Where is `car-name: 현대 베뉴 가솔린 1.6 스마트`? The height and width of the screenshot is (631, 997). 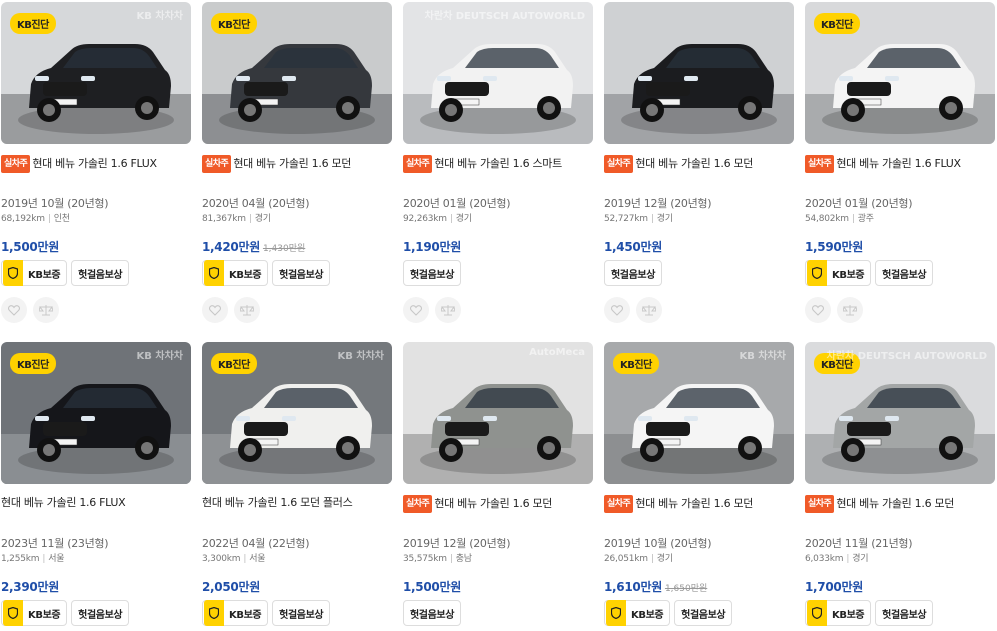
car-name: 현대 베뉴 가솔린 1.6 스마트 is located at coordinates (498, 163).